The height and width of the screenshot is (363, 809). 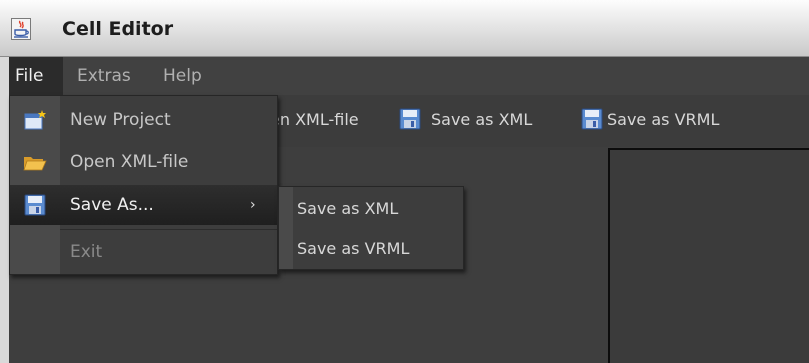 What do you see at coordinates (663, 119) in the screenshot?
I see `save-vrml-toolbar-label: Save as VRML` at bounding box center [663, 119].